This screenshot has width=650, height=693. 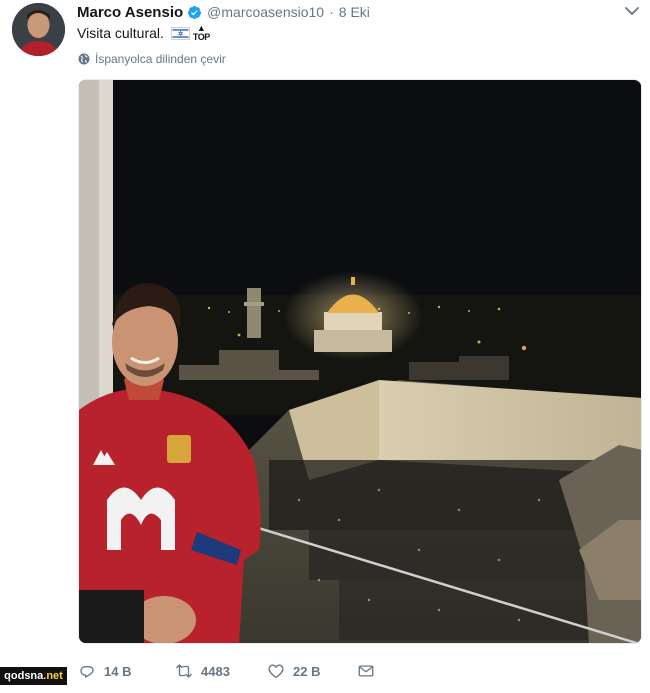 I want to click on like-button: 22 B, so click(x=312, y=671).